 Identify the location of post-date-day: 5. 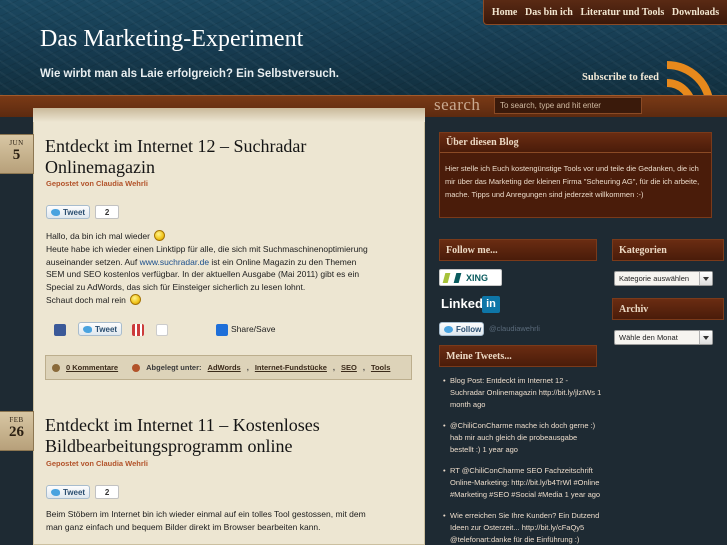
(16, 155).